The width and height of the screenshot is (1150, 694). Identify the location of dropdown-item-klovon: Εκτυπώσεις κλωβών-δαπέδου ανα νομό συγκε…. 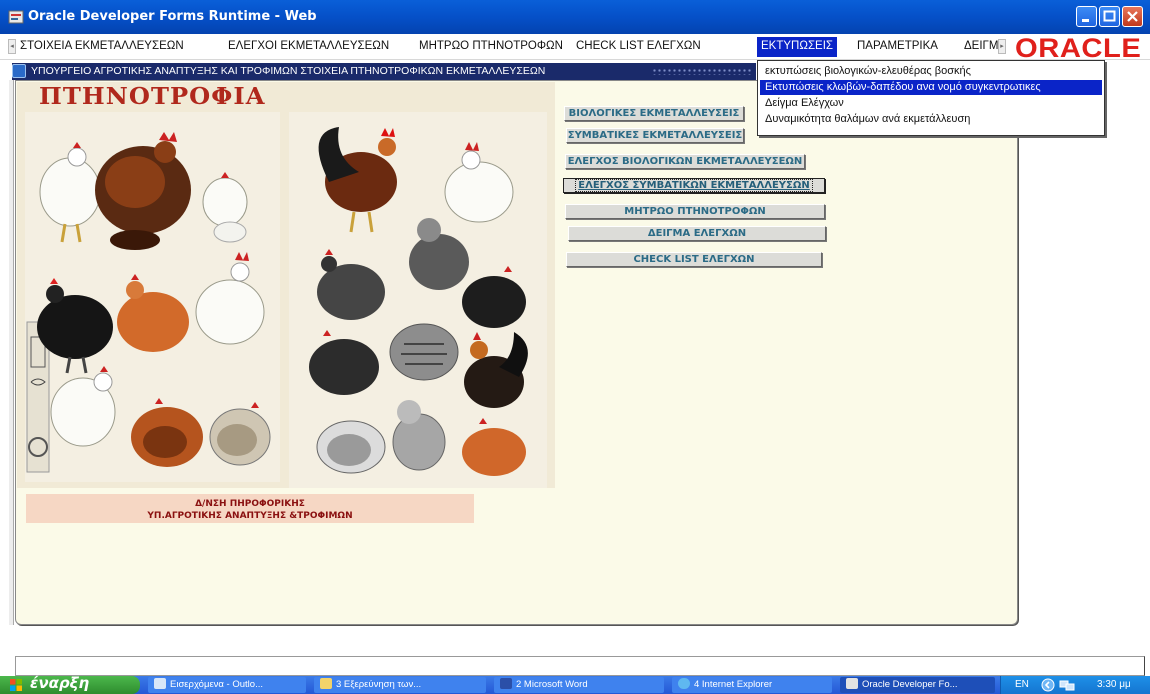
(931, 87).